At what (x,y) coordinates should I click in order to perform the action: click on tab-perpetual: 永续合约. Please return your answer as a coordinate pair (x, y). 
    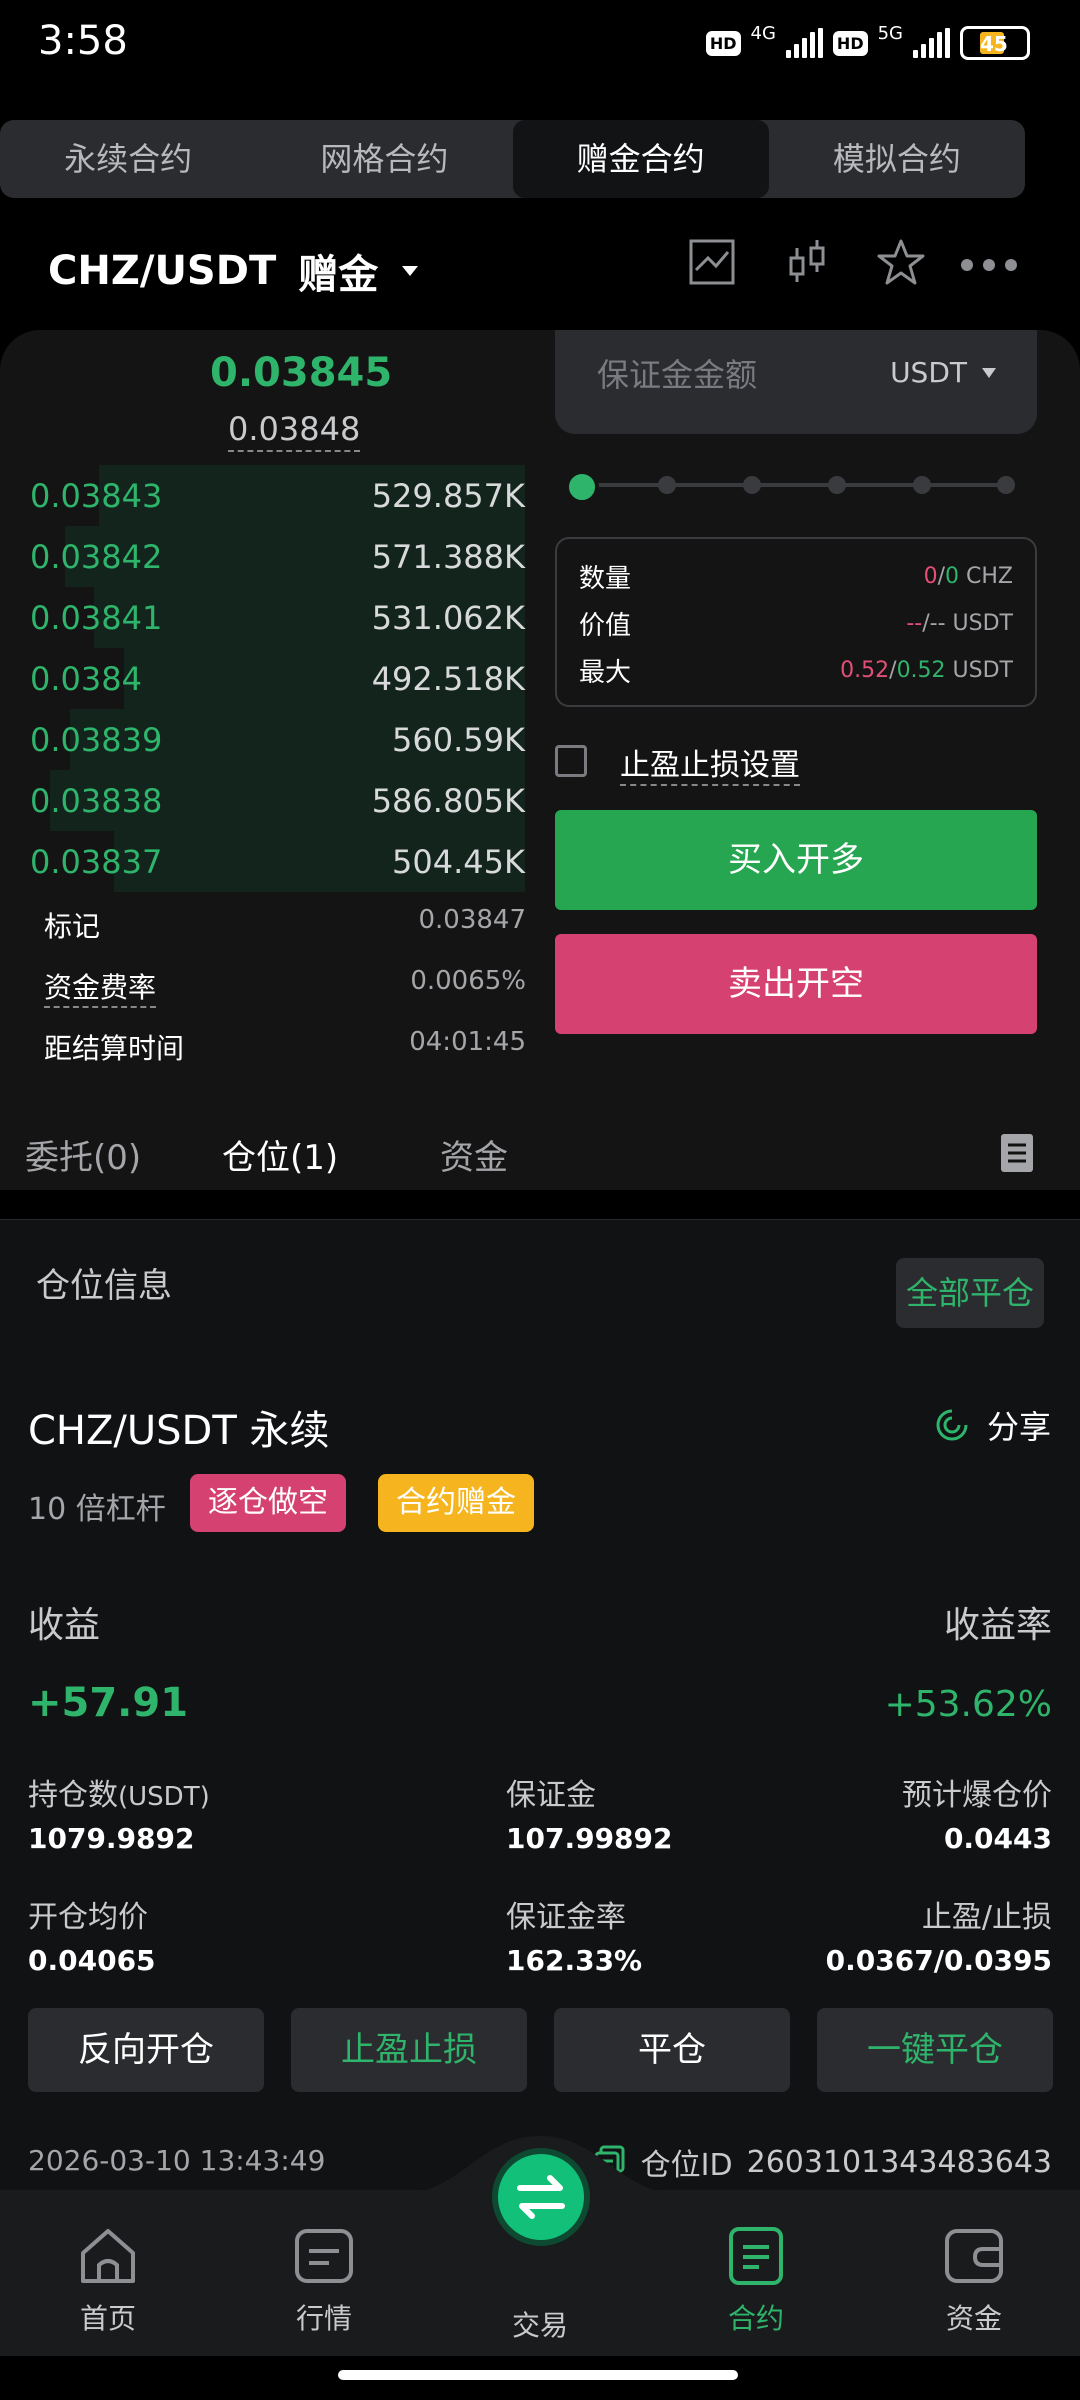
    Looking at the image, I should click on (128, 159).